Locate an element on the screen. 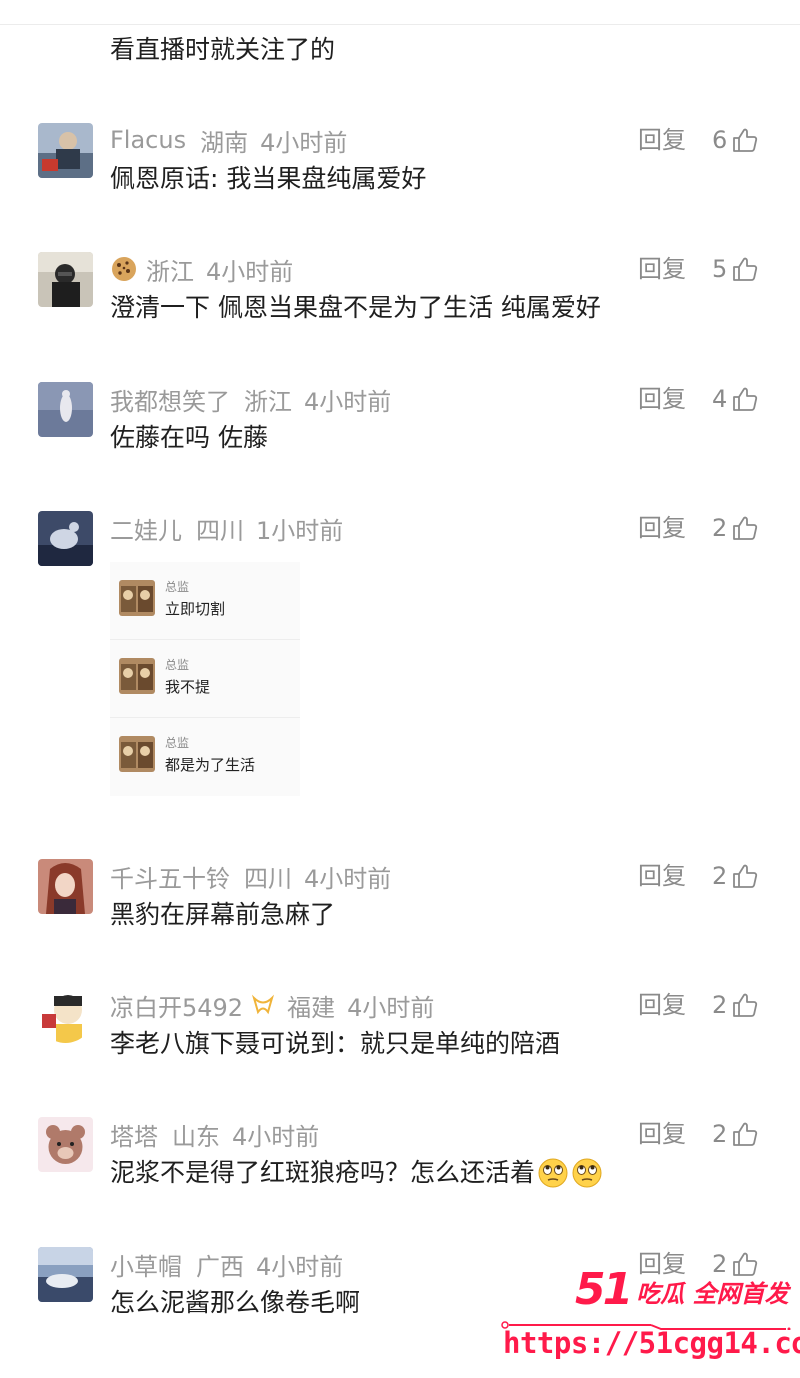 This screenshot has width=800, height=1378. comment-text: 李老八旗下聂可说到：就只是单纯的陪酒 is located at coordinates (335, 1043).